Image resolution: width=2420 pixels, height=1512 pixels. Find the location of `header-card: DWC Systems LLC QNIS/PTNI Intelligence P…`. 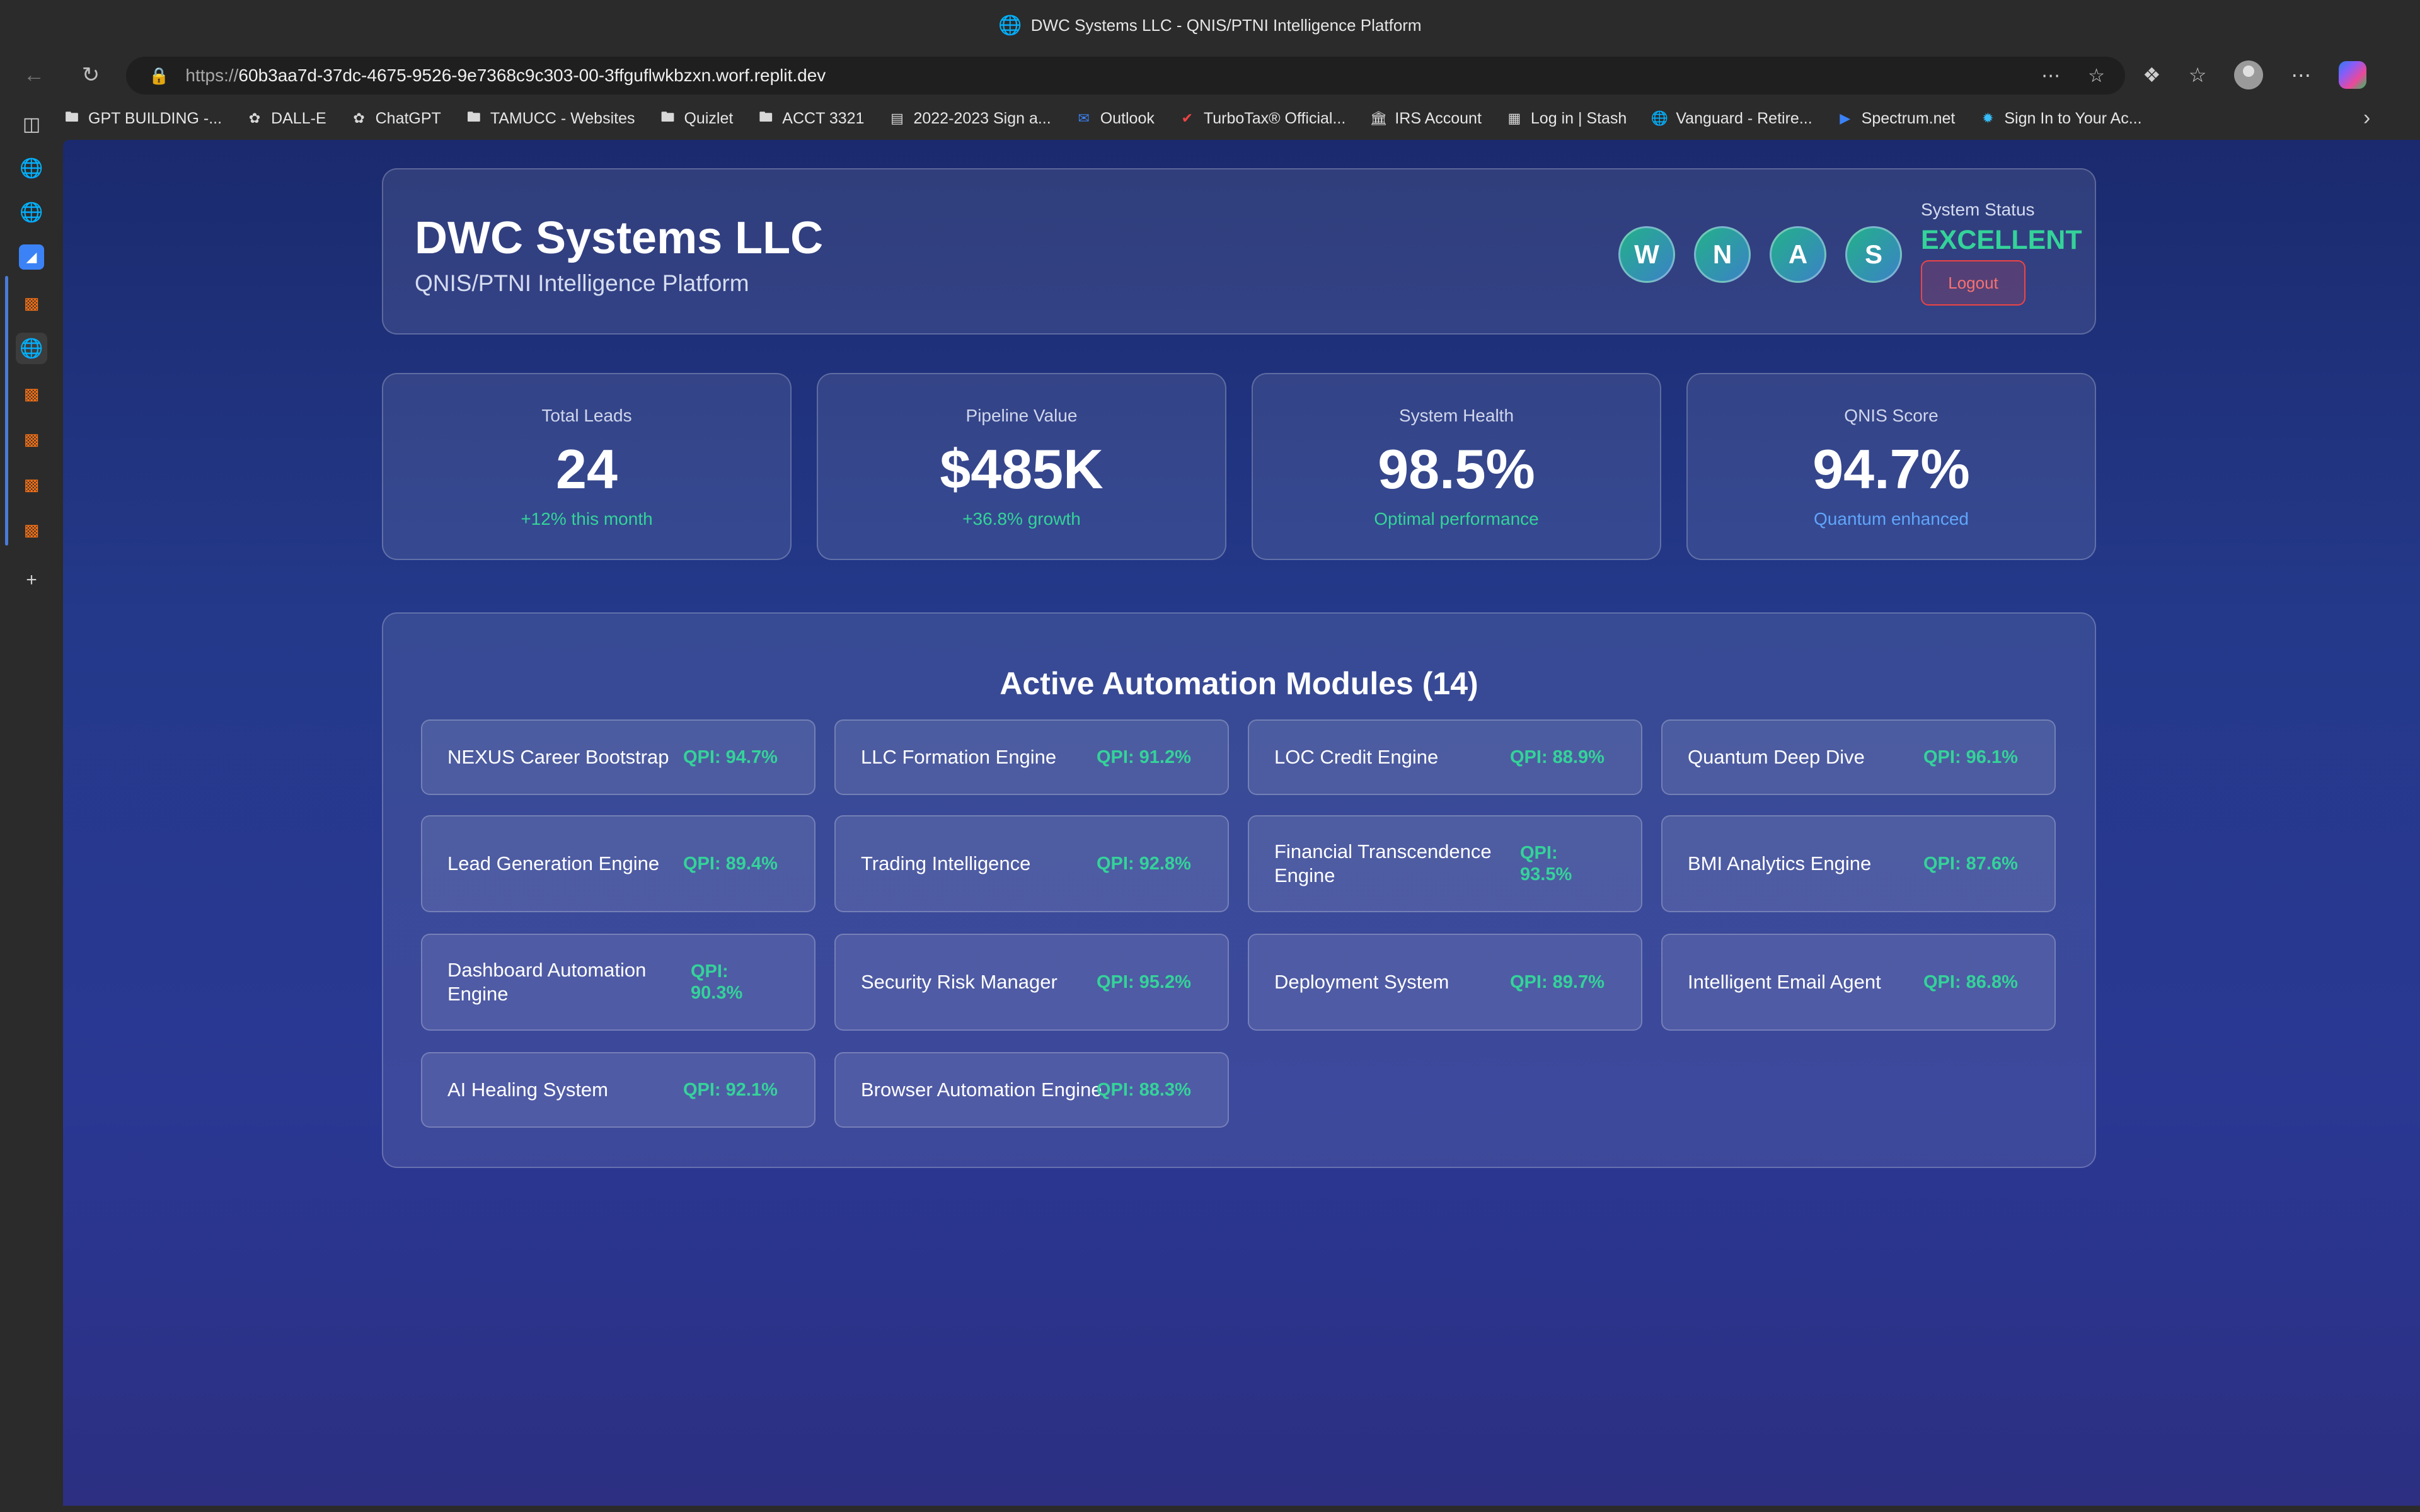

header-card: DWC Systems LLC QNIS/PTNI Intelligence P… is located at coordinates (1239, 251).